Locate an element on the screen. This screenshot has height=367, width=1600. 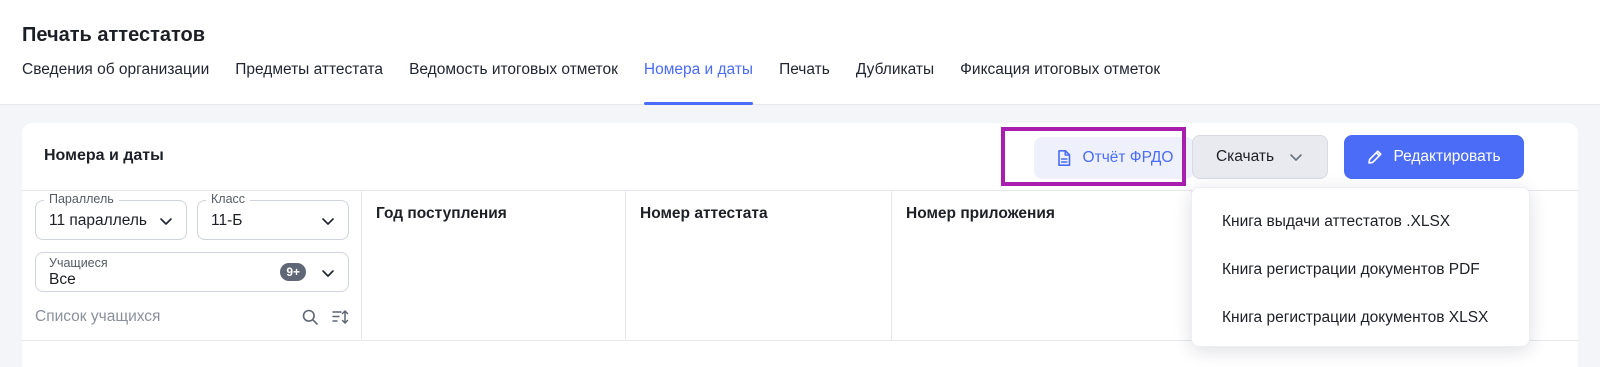
page-title: Печать аттестатов is located at coordinates (114, 35).